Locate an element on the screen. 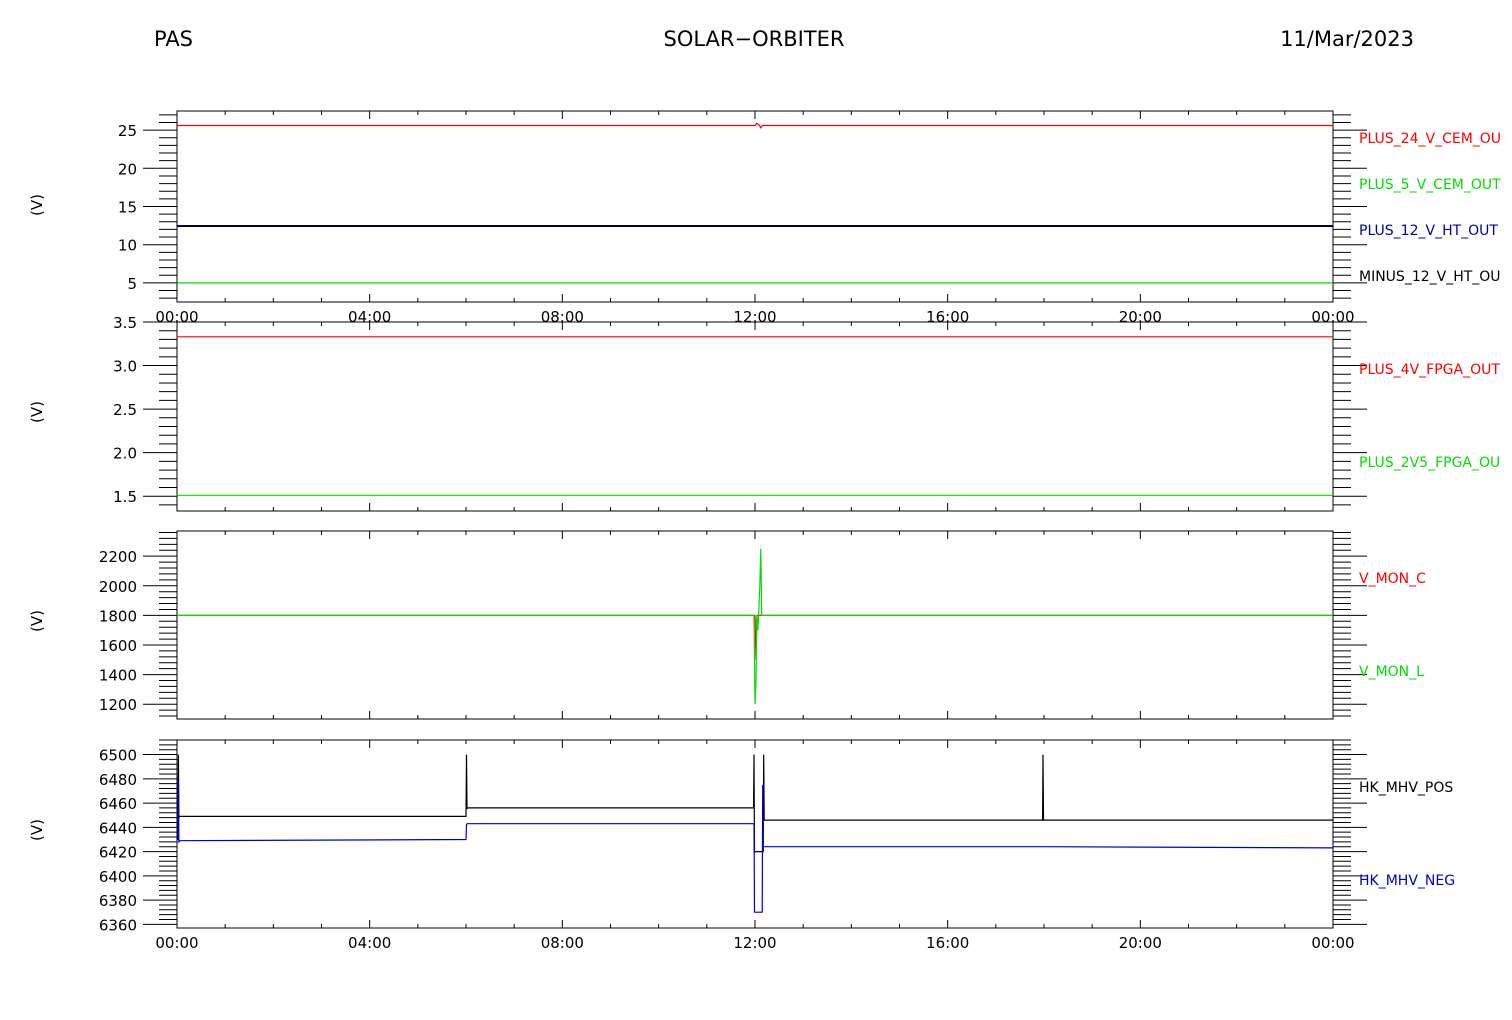 The height and width of the screenshot is (1020, 1512). instrument-label: PAS is located at coordinates (173, 39).